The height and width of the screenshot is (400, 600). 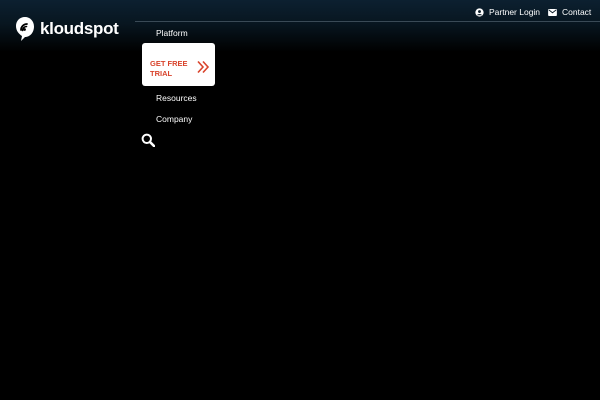 I want to click on nav-item-company: Company, so click(x=174, y=119).